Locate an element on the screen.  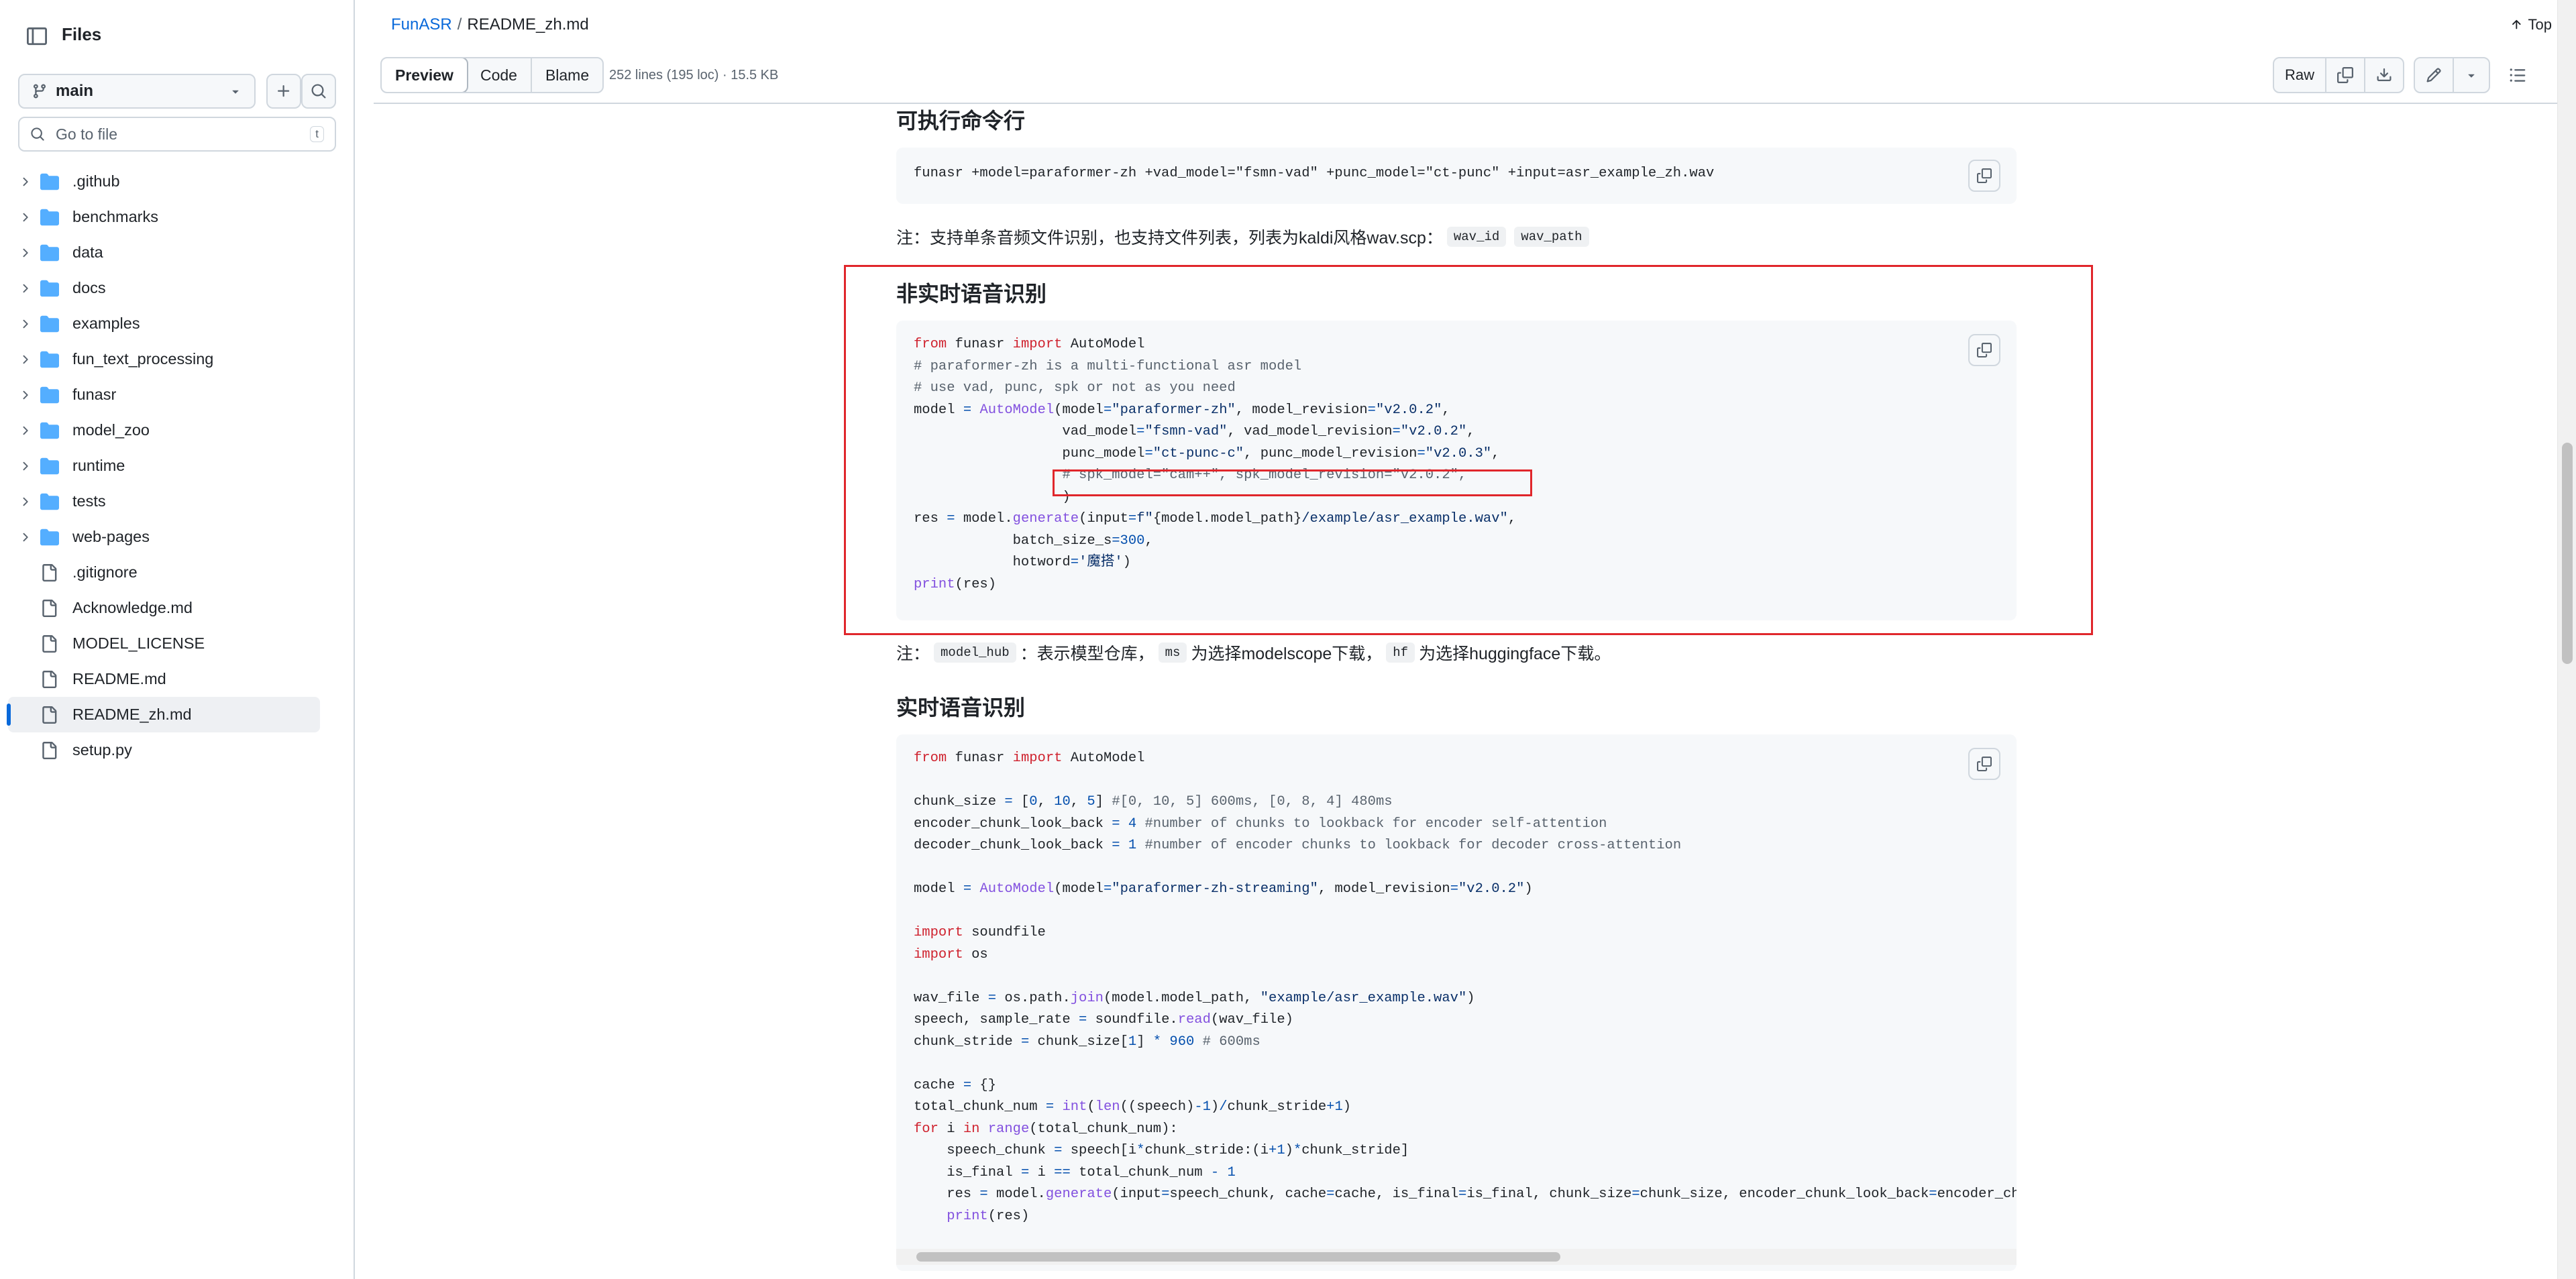
edit-options-dropdown is located at coordinates (2471, 75).